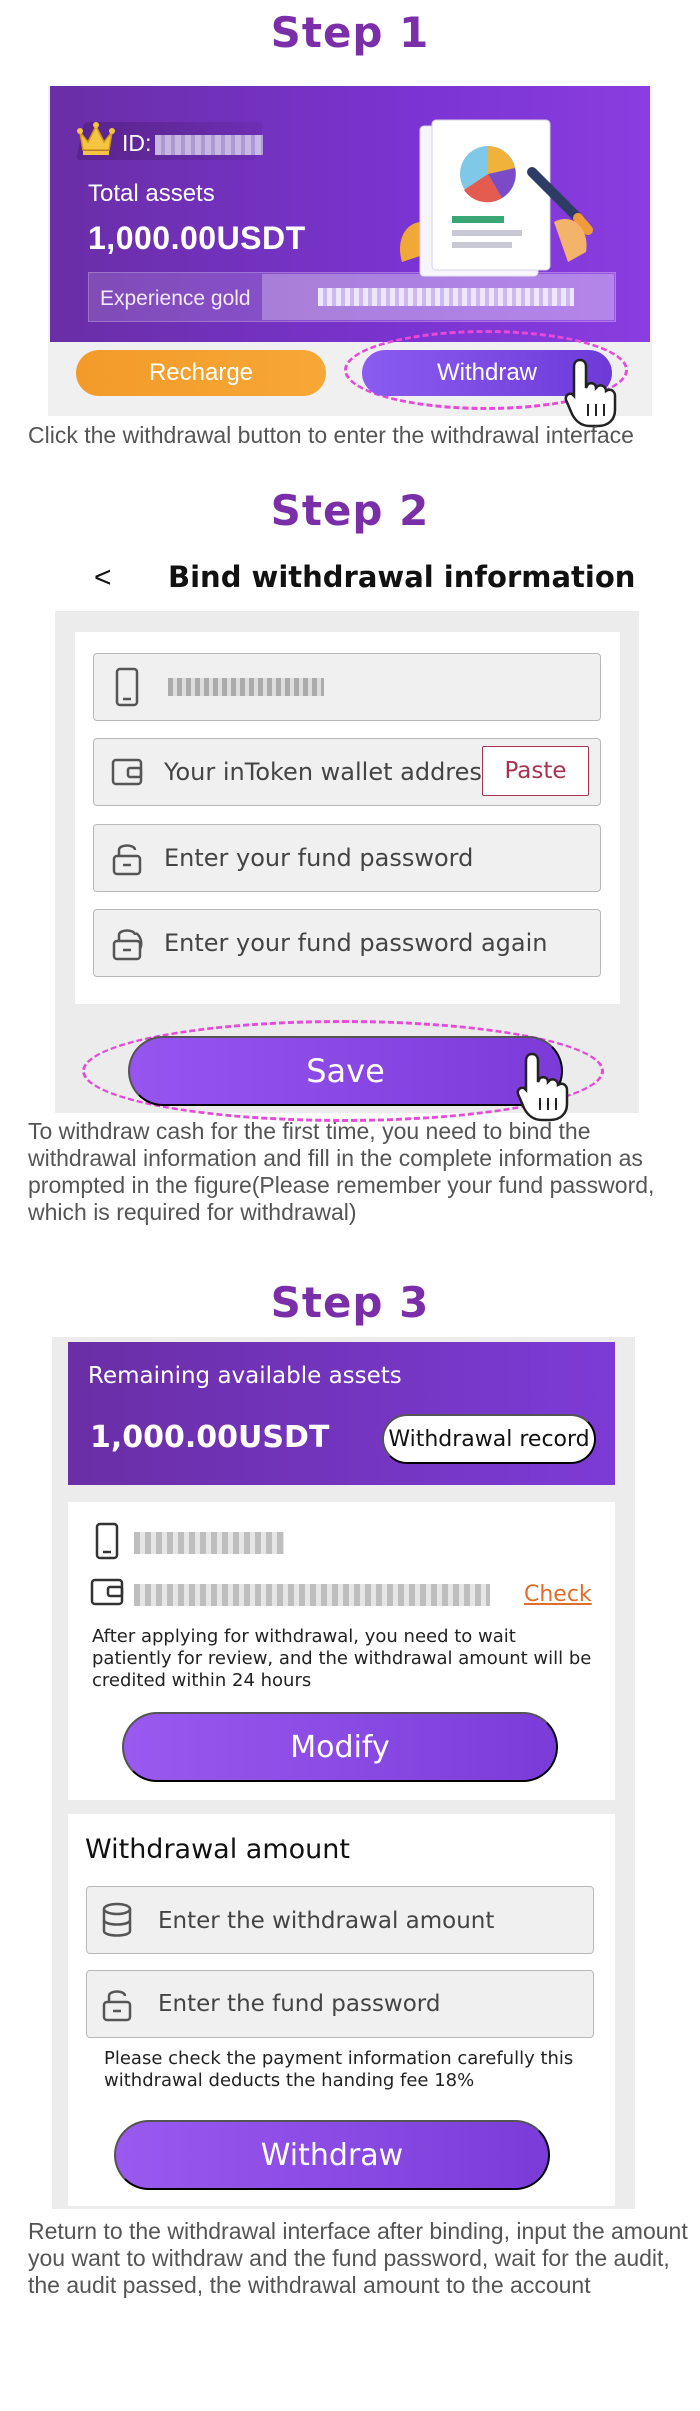 The width and height of the screenshot is (700, 2411). Describe the element at coordinates (209, 144) in the screenshot. I see `user-id-blurred-value` at that location.